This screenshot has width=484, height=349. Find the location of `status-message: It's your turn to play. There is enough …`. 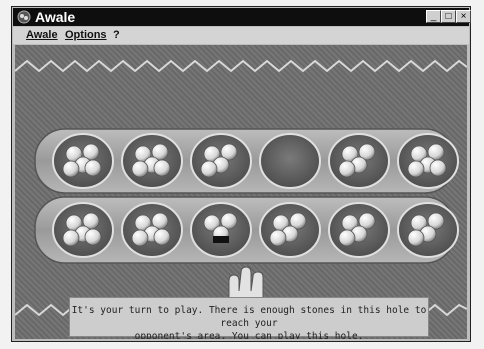

status-message: It's your turn to play. There is enough … is located at coordinates (249, 318).